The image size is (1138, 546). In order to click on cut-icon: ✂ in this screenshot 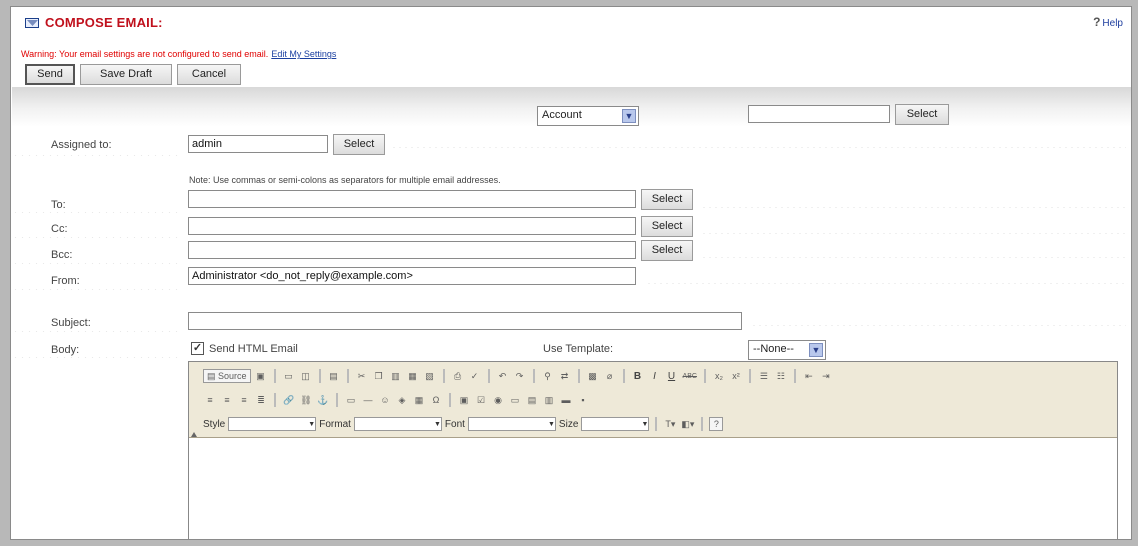, I will do `click(362, 376)`.